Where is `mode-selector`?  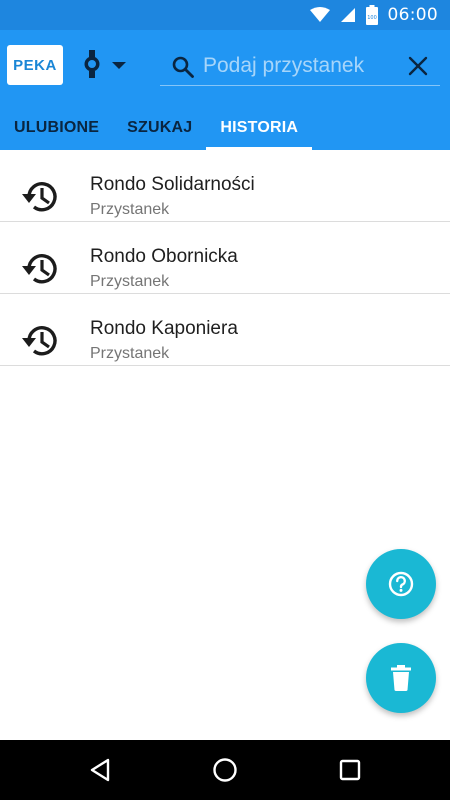
mode-selector is located at coordinates (105, 66).